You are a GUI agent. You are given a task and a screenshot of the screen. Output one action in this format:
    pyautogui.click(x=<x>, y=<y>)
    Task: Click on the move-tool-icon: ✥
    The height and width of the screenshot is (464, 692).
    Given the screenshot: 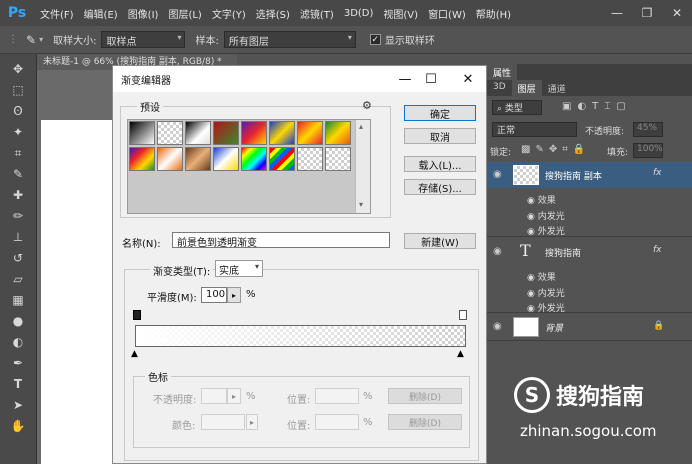 What is the action you would take?
    pyautogui.click(x=18, y=69)
    